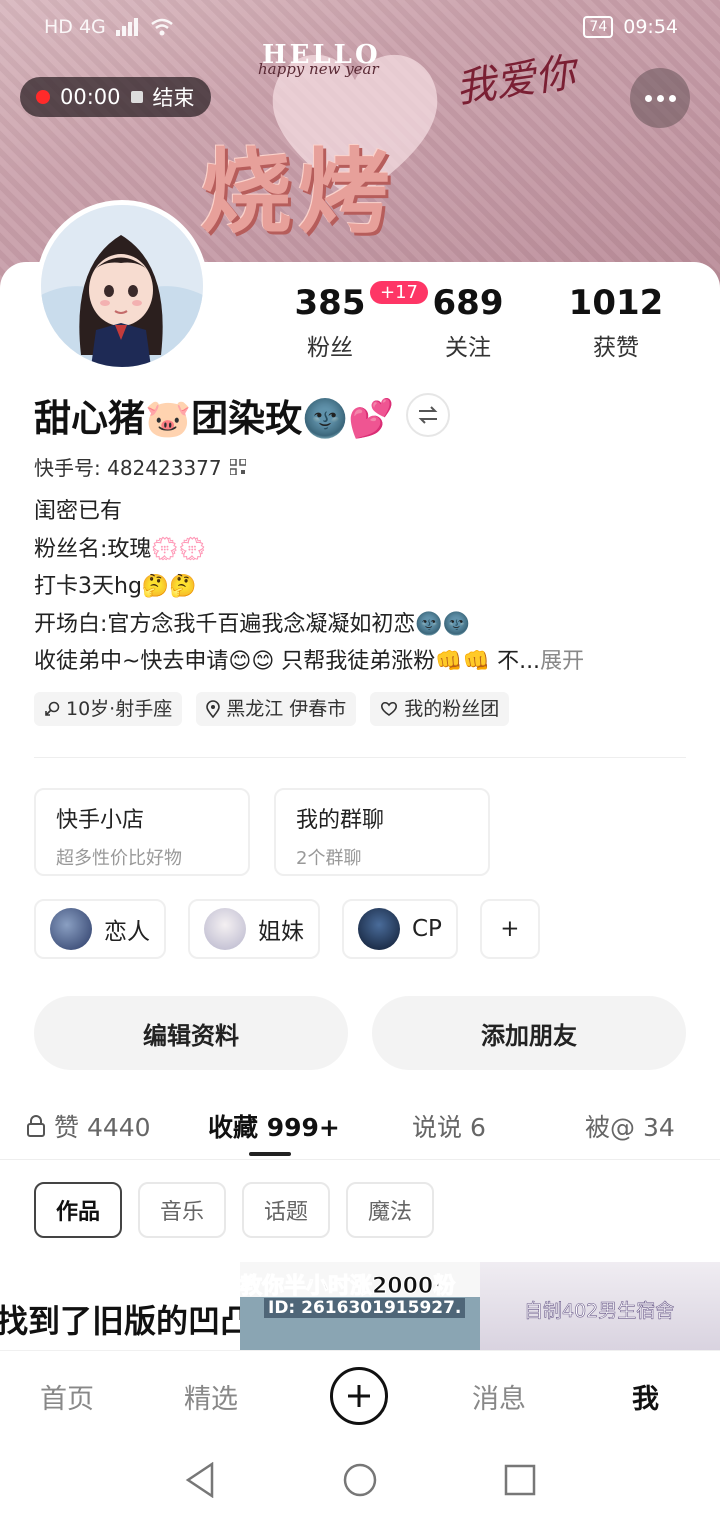 The image size is (720, 1520). I want to click on user-id: 快手号: 482423377, so click(140, 466).